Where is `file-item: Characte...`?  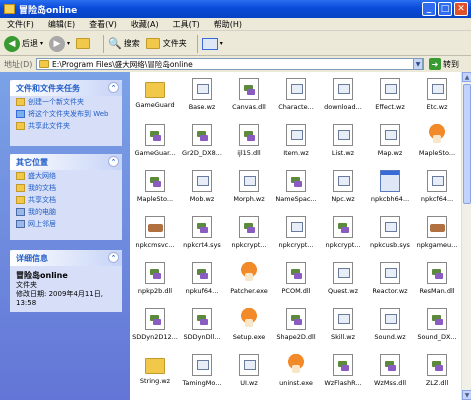 file-item: Characte... is located at coordinates (296, 99).